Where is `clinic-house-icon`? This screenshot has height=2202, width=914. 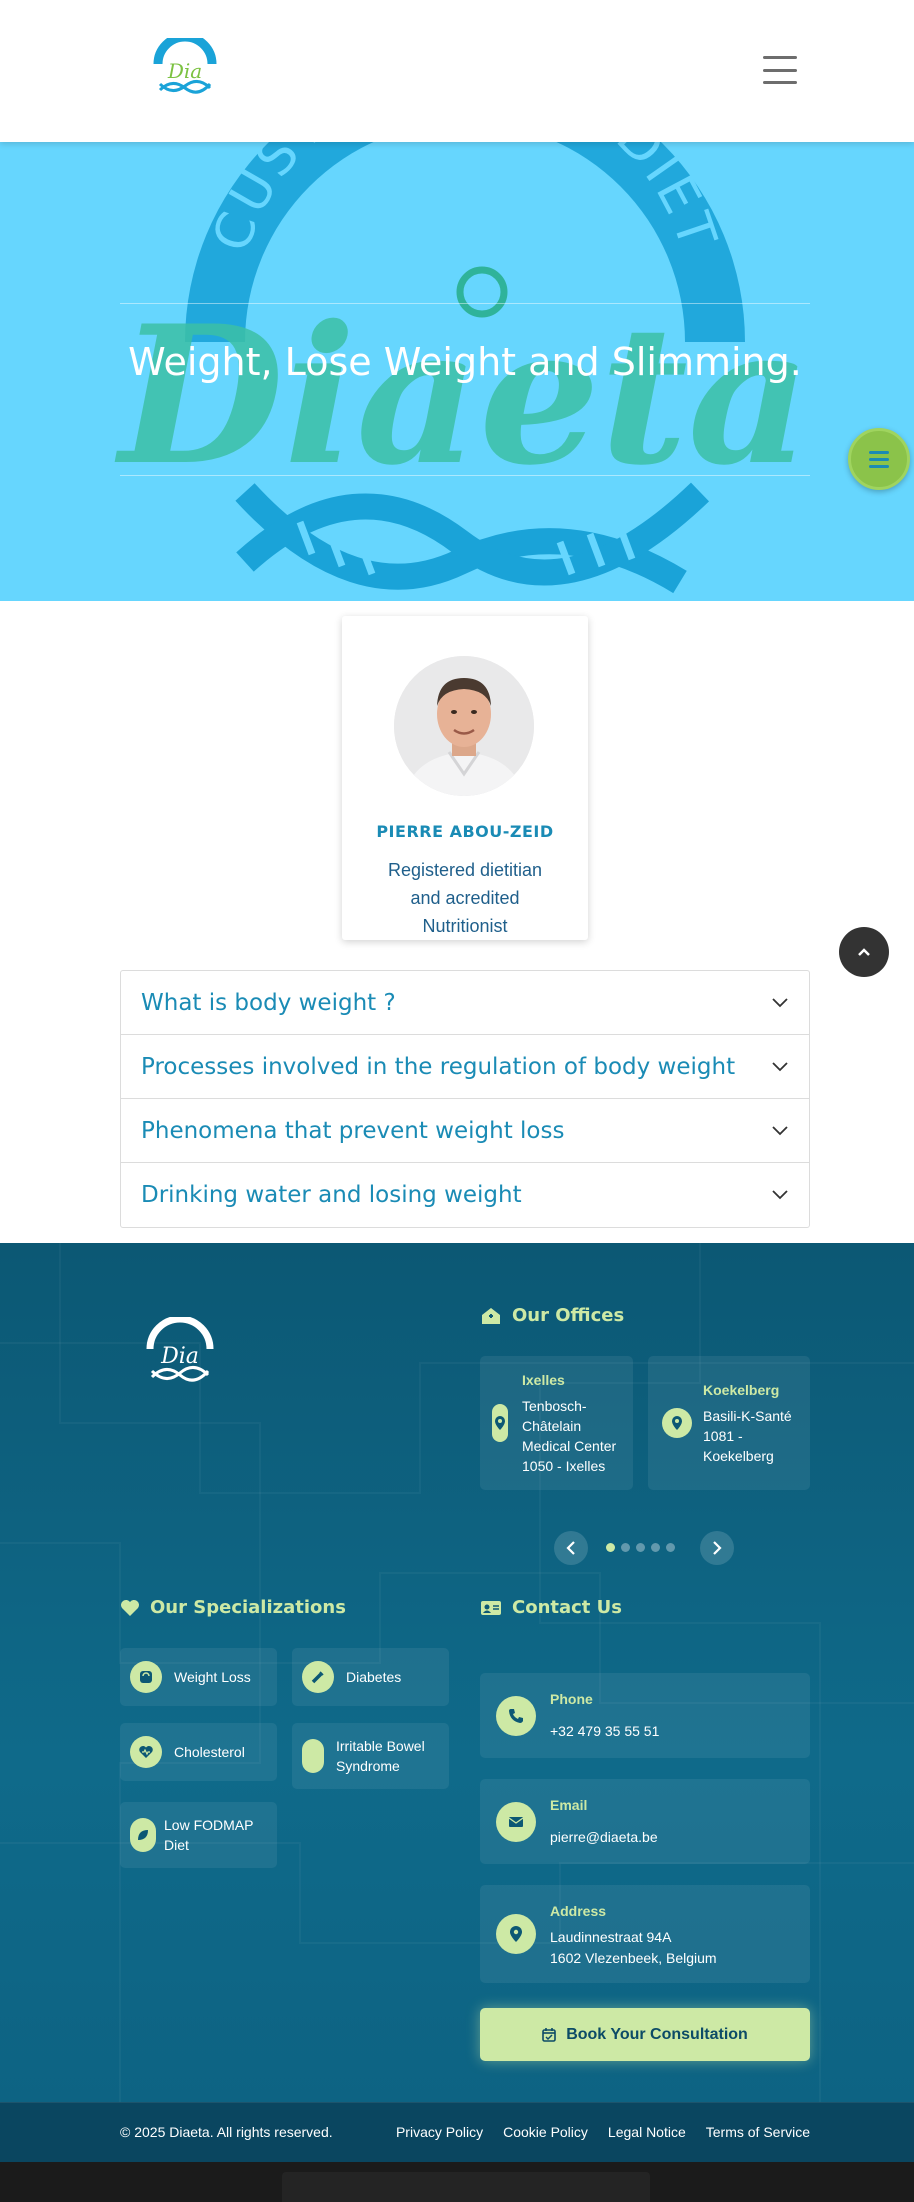 clinic-house-icon is located at coordinates (491, 1315).